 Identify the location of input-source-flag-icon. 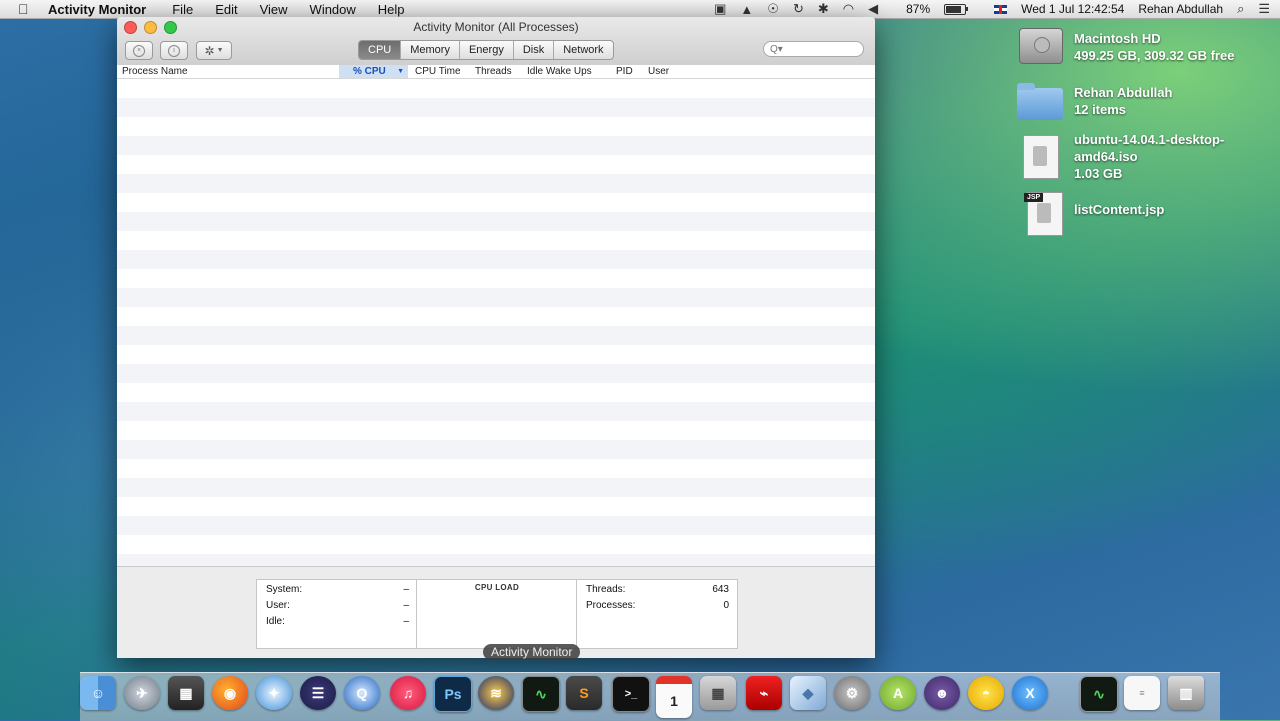
(994, 9).